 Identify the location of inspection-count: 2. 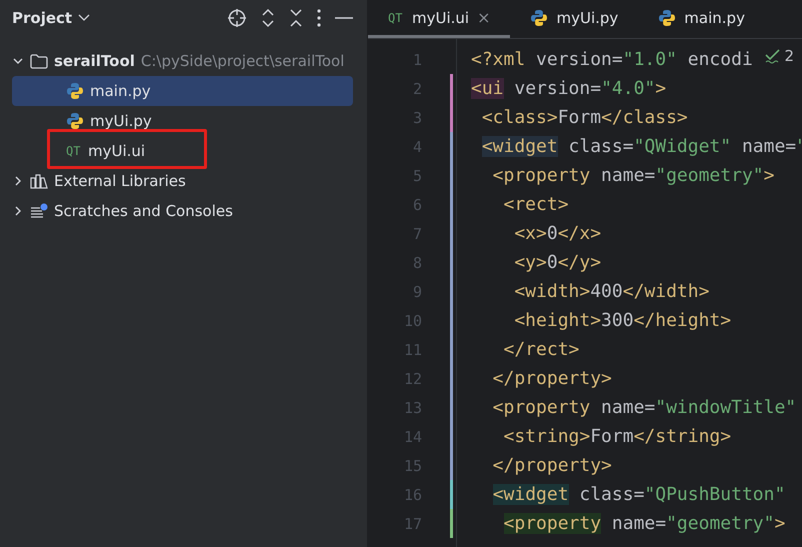
(789, 56).